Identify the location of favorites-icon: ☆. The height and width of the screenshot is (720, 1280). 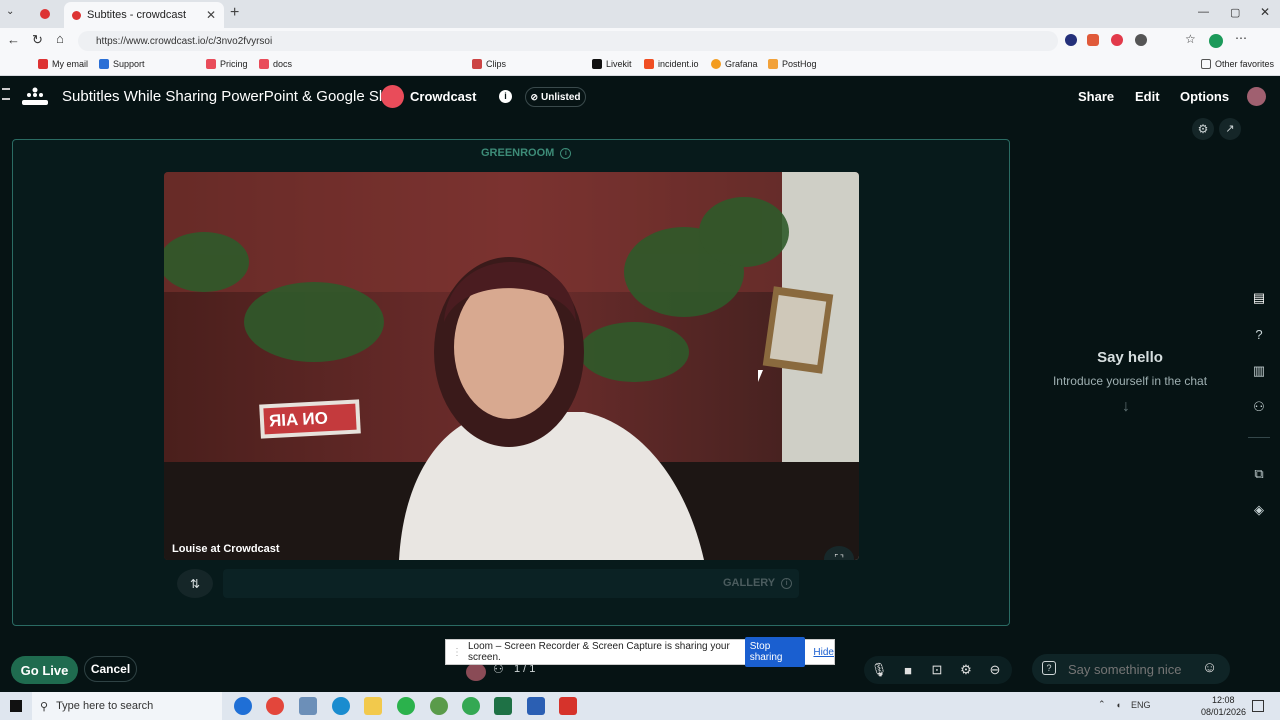
(1190, 39).